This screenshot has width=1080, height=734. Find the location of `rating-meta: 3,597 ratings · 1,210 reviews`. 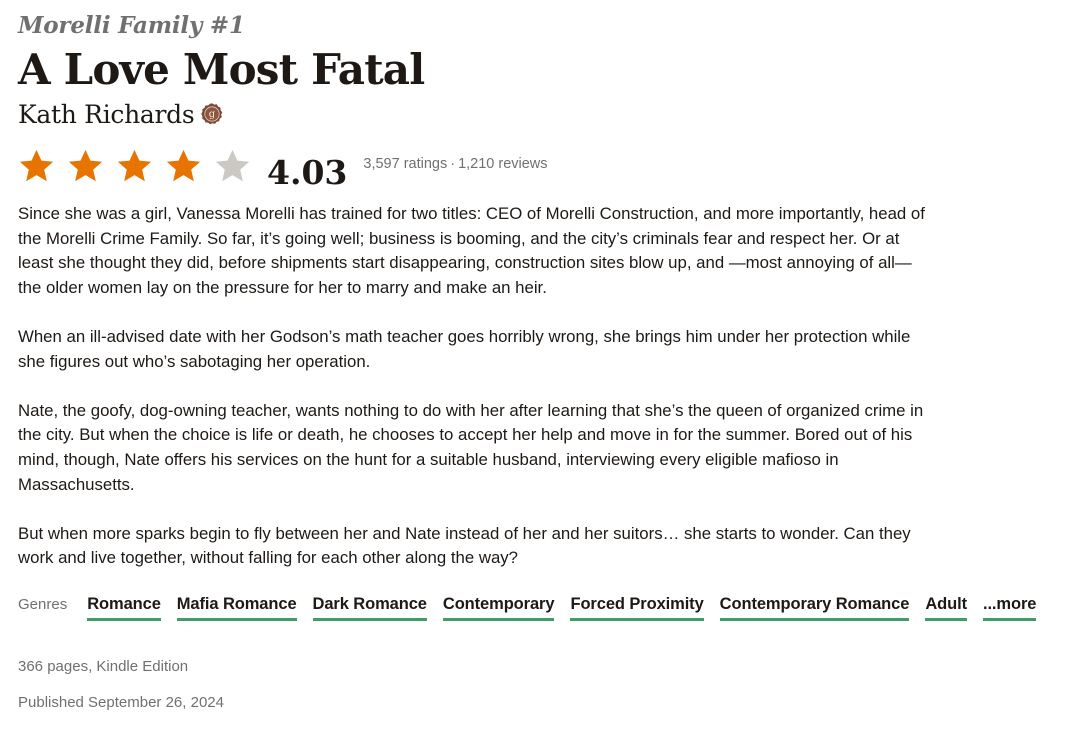

rating-meta: 3,597 ratings · 1,210 reviews is located at coordinates (455, 164).